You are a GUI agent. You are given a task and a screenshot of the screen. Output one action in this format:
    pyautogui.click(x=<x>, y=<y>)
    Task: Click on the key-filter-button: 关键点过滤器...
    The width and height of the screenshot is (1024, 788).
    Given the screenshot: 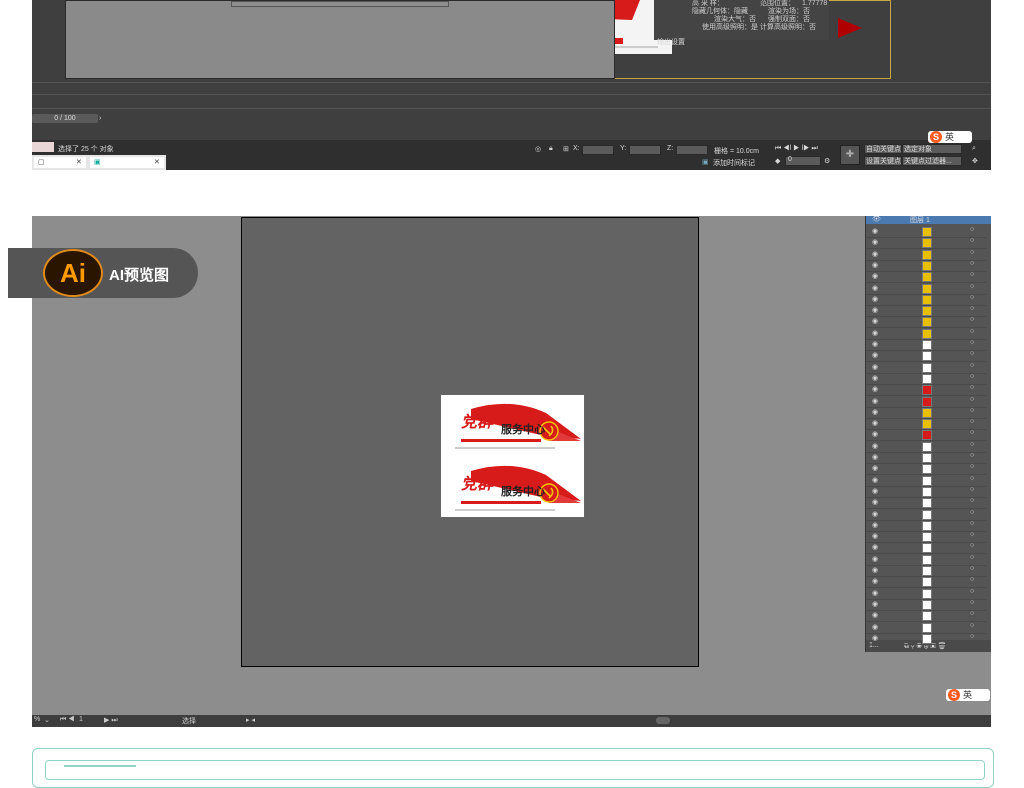 What is the action you would take?
    pyautogui.click(x=932, y=161)
    